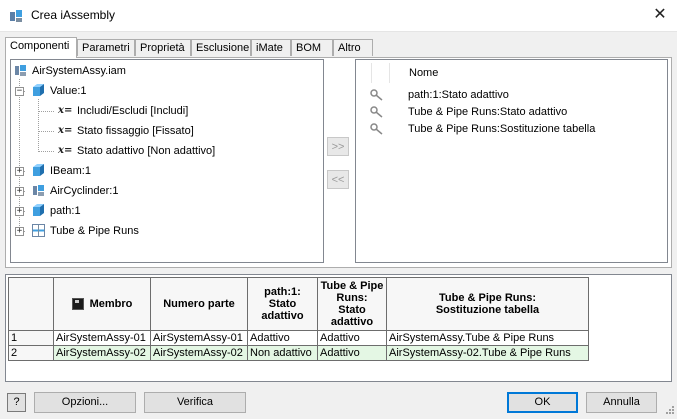 The width and height of the screenshot is (677, 419). Describe the element at coordinates (114, 171) in the screenshot. I see `tree-item-ibeam: + IBeam:1` at that location.